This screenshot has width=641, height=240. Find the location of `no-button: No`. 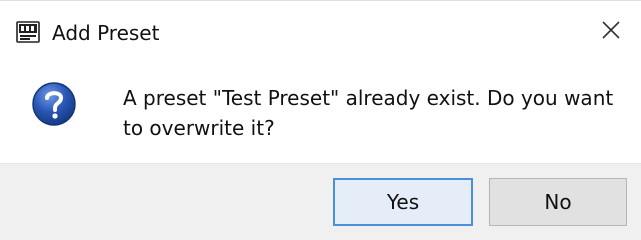

no-button: No is located at coordinates (558, 202).